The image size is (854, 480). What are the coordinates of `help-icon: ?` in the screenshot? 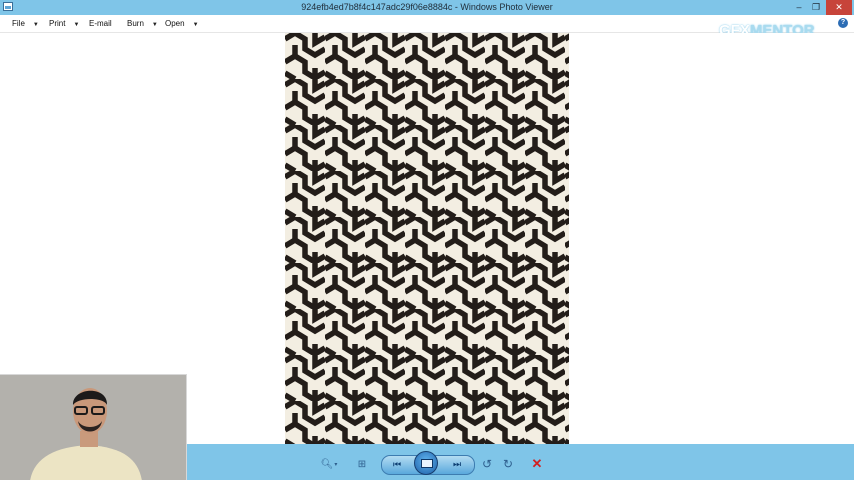 It's located at (843, 23).